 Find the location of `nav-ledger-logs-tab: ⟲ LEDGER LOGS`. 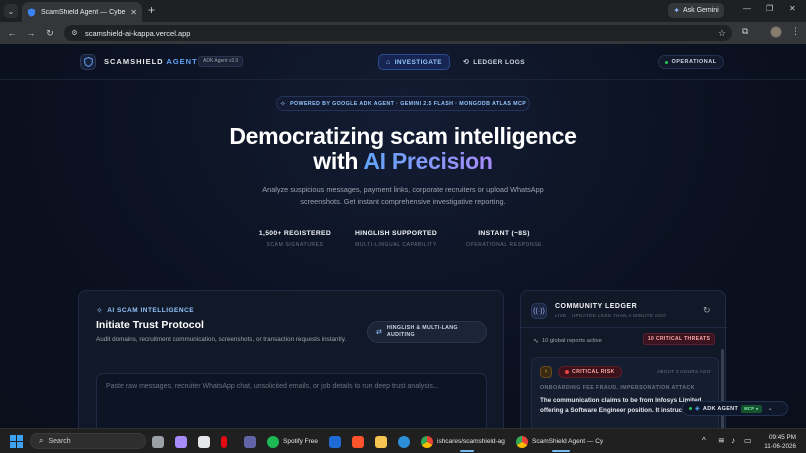

nav-ledger-logs-tab: ⟲ LEDGER LOGS is located at coordinates (494, 62).